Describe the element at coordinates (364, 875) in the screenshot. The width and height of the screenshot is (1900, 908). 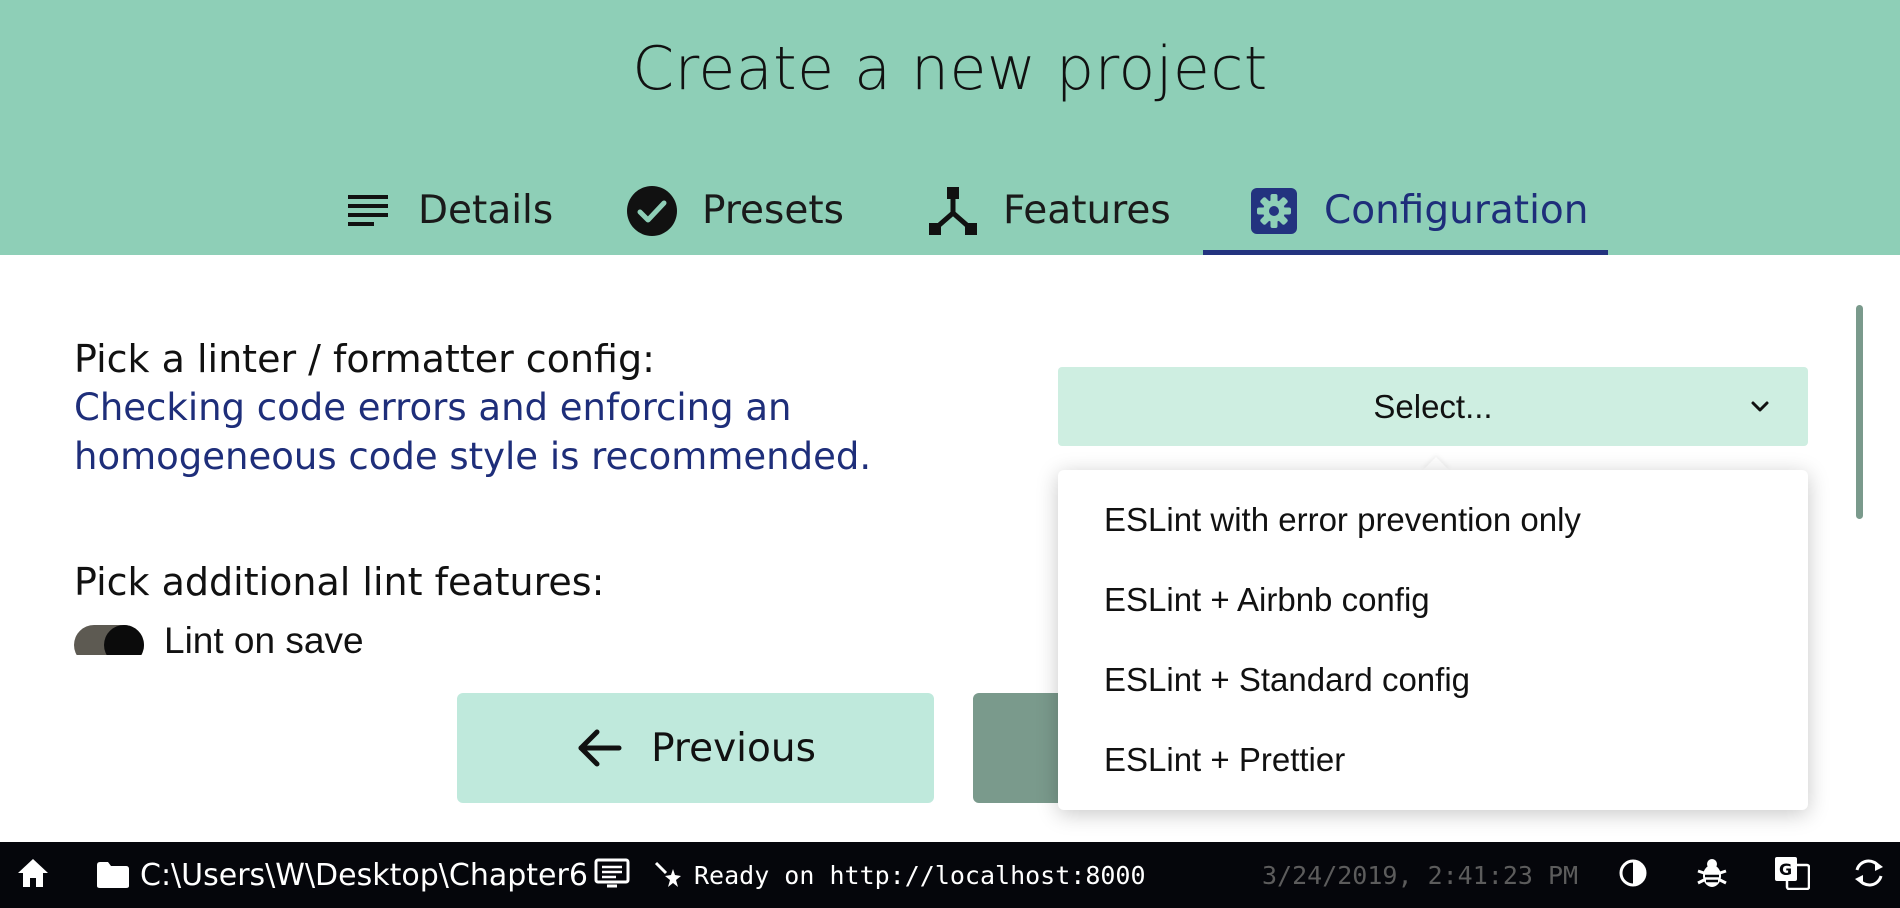
I see `project-path: C:\Users\W\Desktop\Chapter6` at that location.